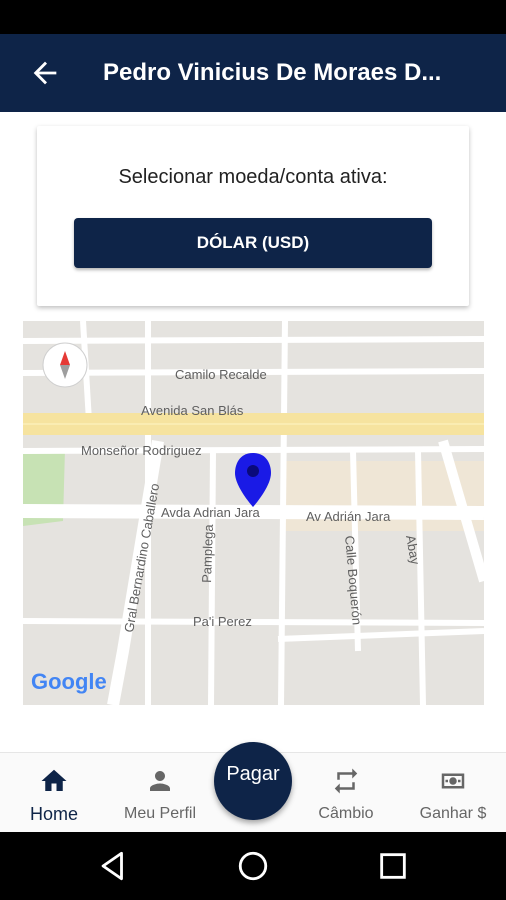  Describe the element at coordinates (54, 793) in the screenshot. I see `nav-home: Home` at that location.